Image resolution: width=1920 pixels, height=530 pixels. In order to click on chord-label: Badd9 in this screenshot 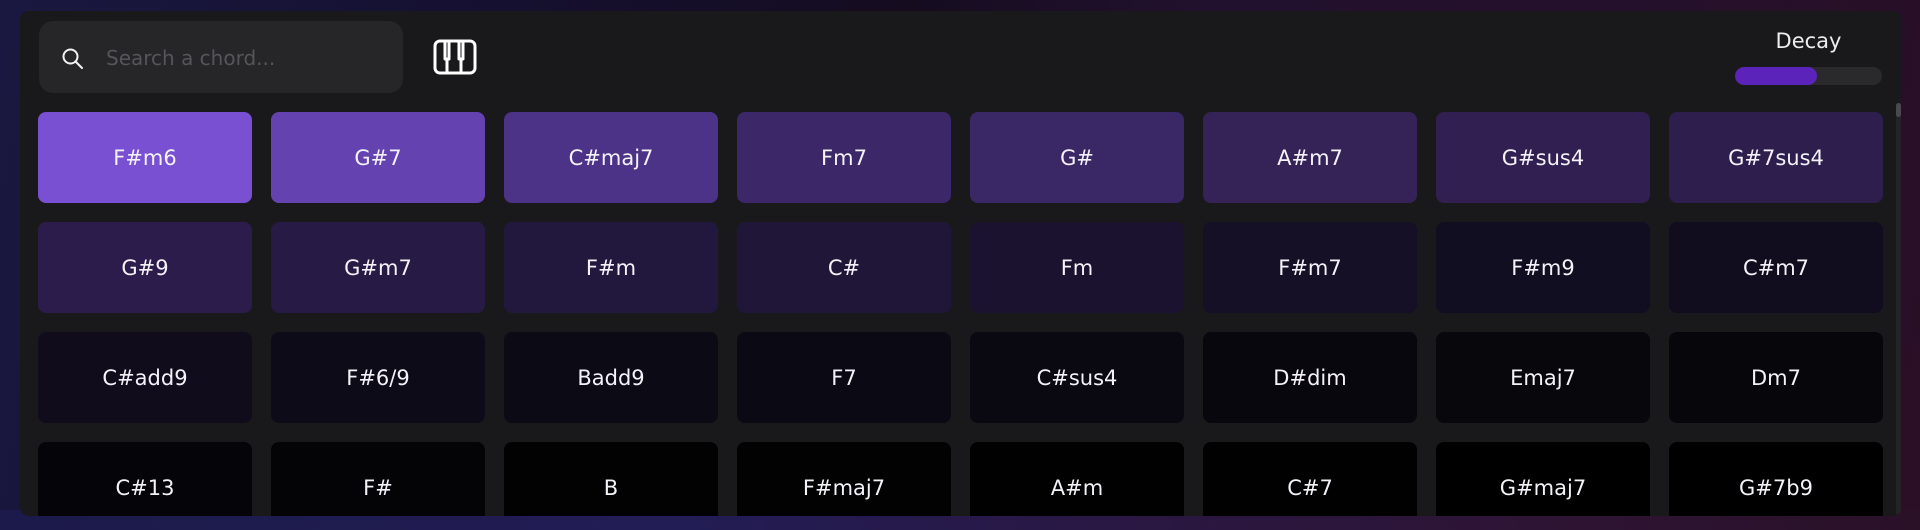, I will do `click(611, 377)`.